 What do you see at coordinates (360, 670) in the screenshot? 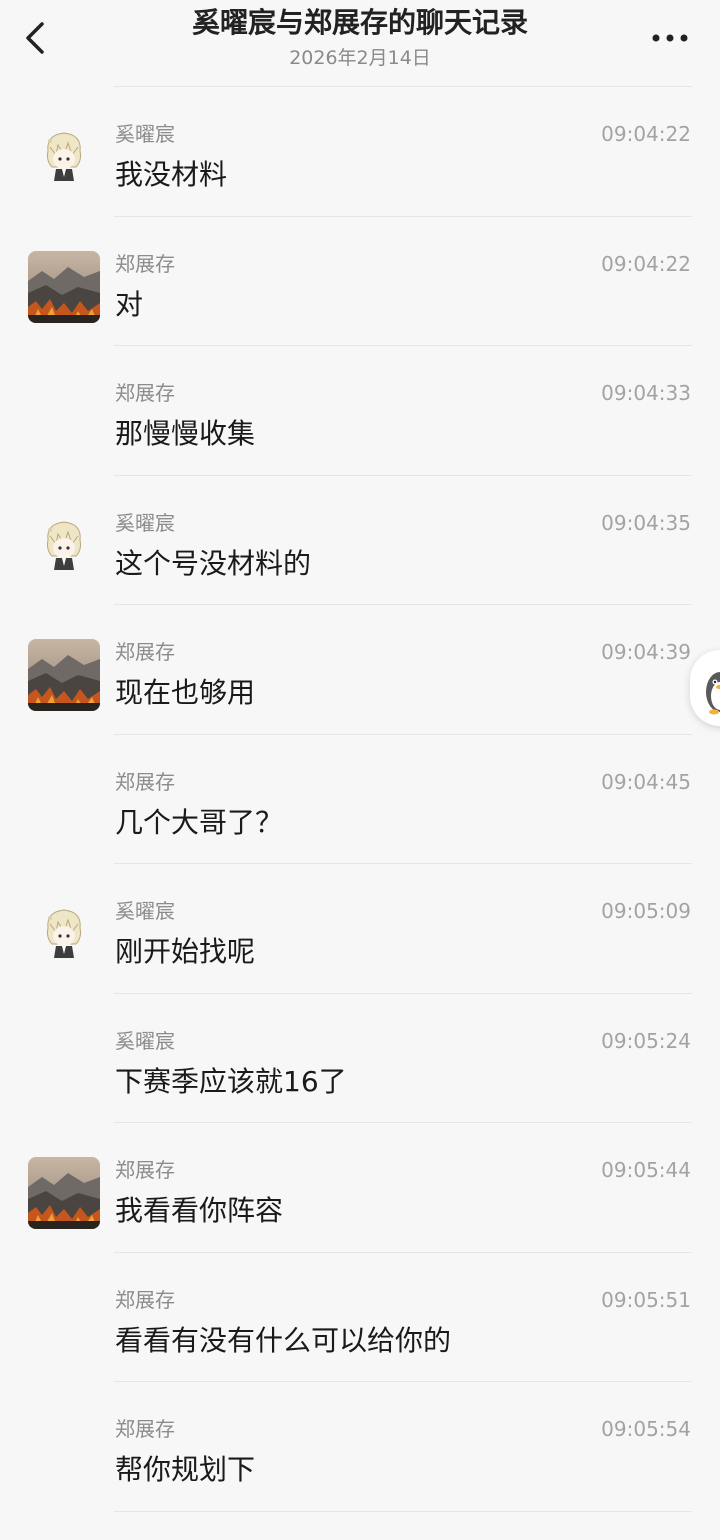
I see `message-item: 郑展存 09:04:39 现在也够用` at bounding box center [360, 670].